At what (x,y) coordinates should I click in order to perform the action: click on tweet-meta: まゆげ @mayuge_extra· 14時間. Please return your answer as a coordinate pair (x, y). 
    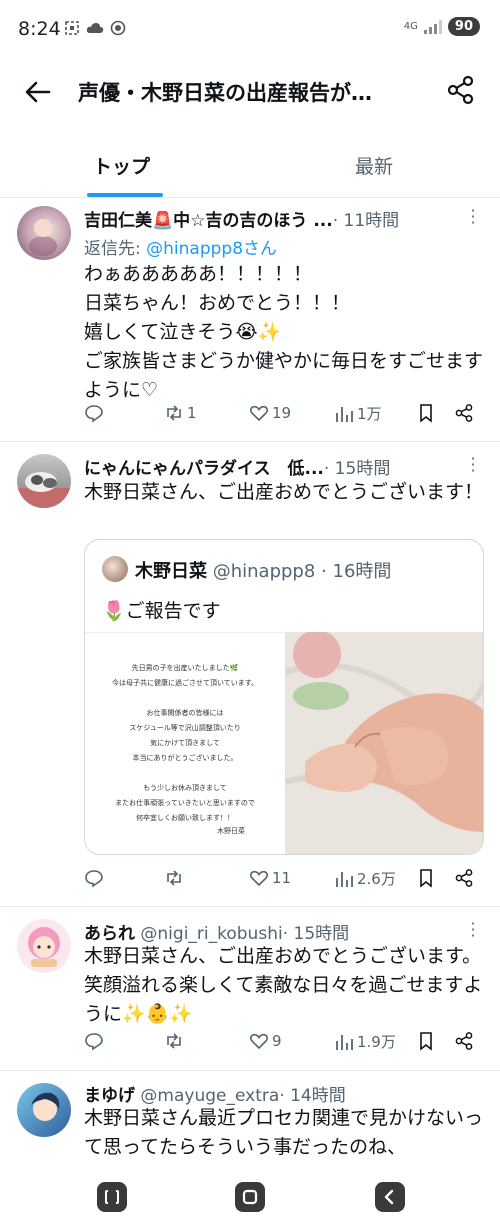
    Looking at the image, I should click on (215, 1093).